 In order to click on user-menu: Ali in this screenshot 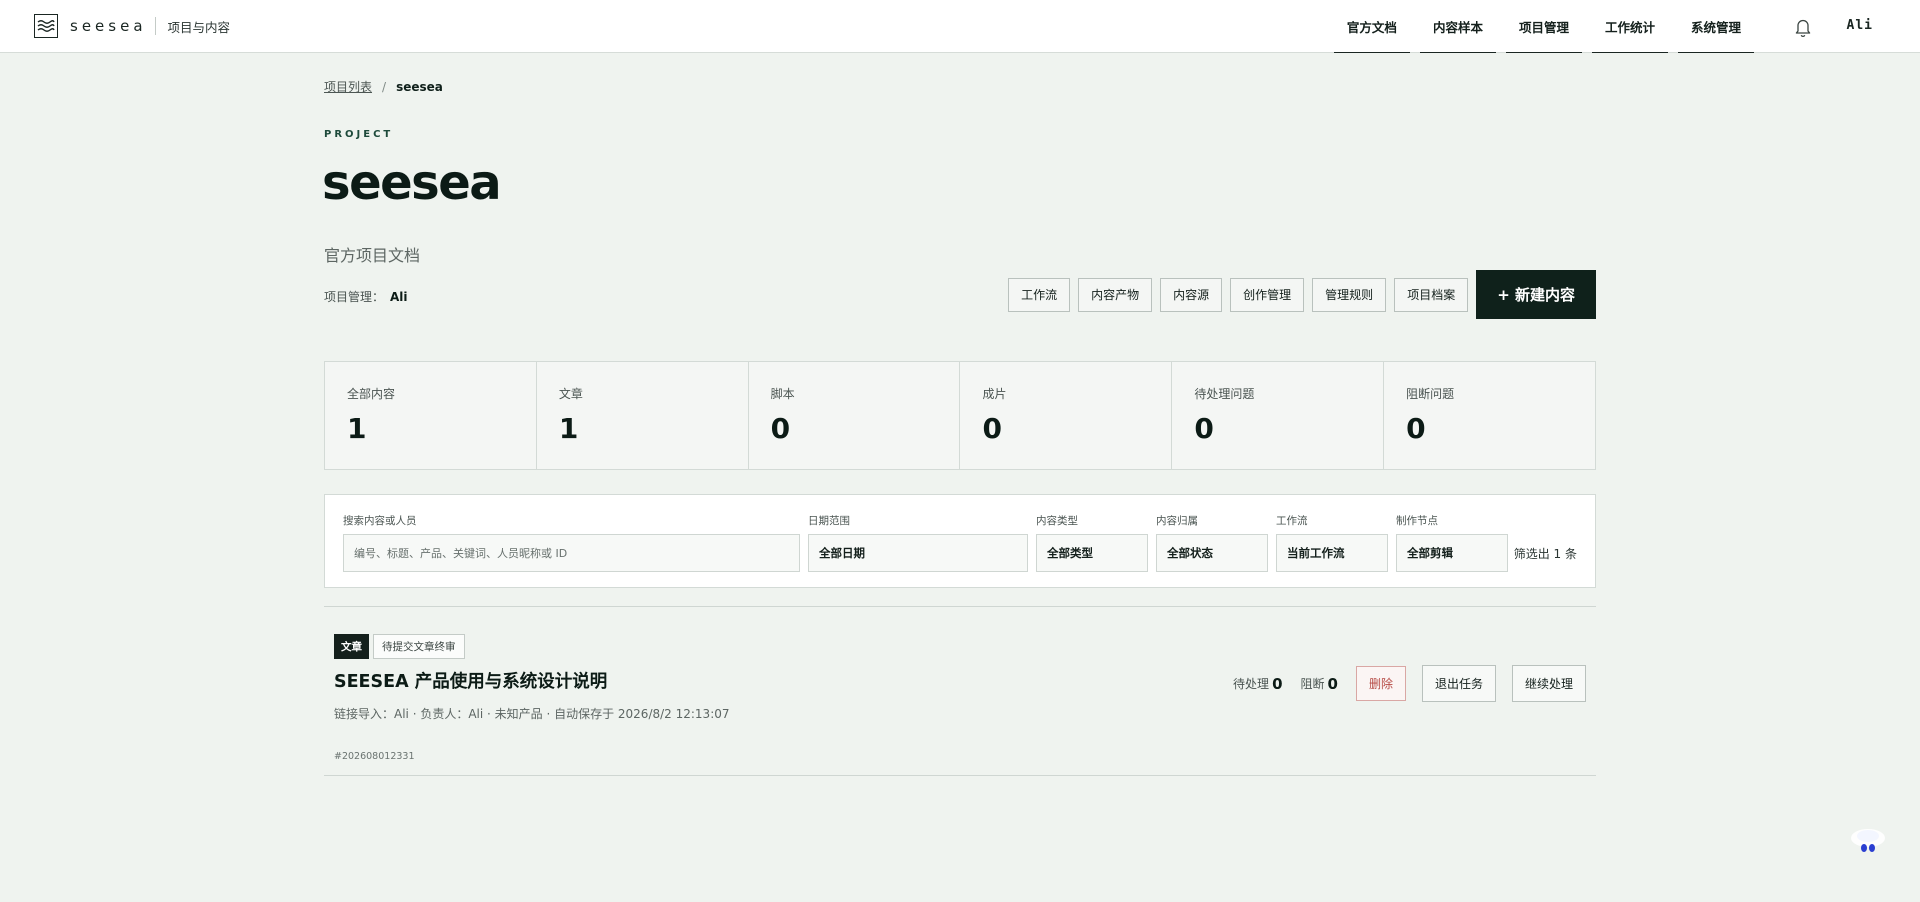, I will do `click(1860, 25)`.